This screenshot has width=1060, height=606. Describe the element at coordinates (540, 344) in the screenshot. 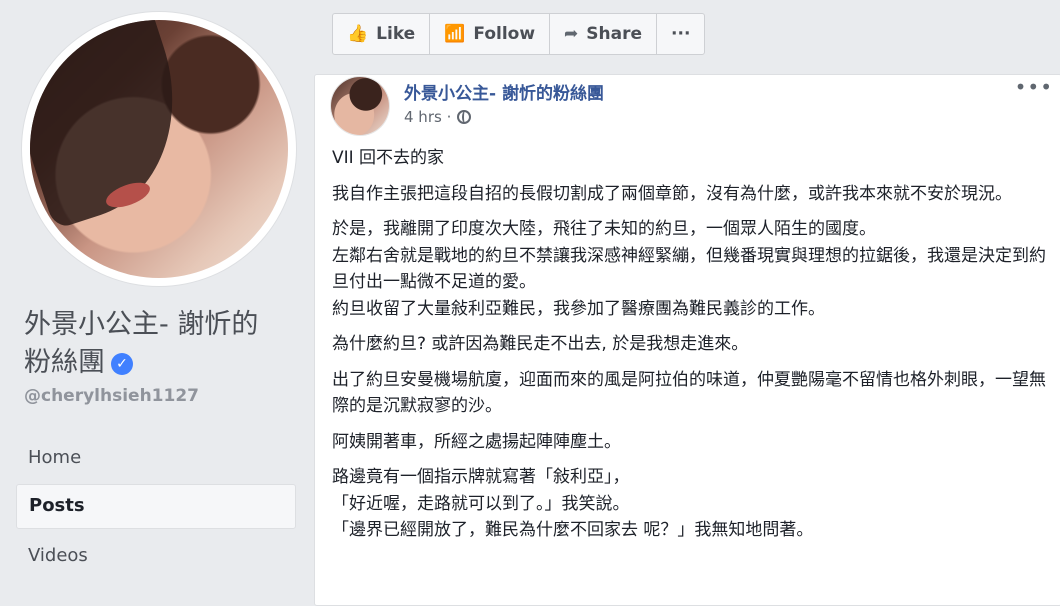

I see `post-paragraph: 為什麼約旦? 或許因為難民走不出去, 於是我想走進來。` at that location.